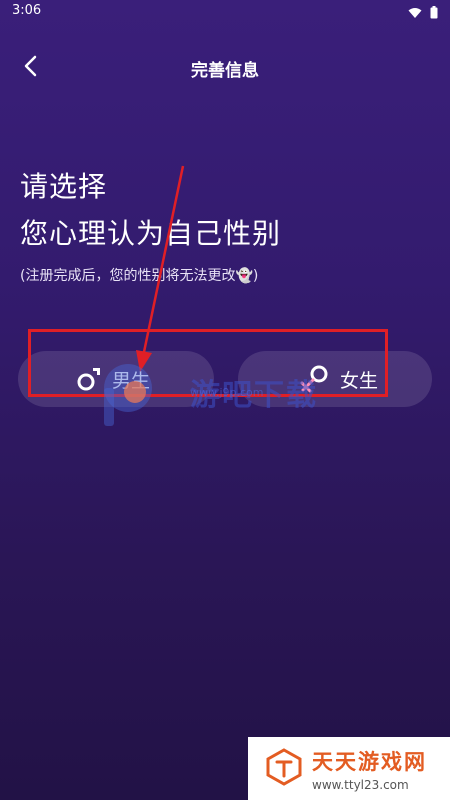 The height and width of the screenshot is (800, 450). What do you see at coordinates (225, 71) in the screenshot?
I see `page-title: 完善信息` at bounding box center [225, 71].